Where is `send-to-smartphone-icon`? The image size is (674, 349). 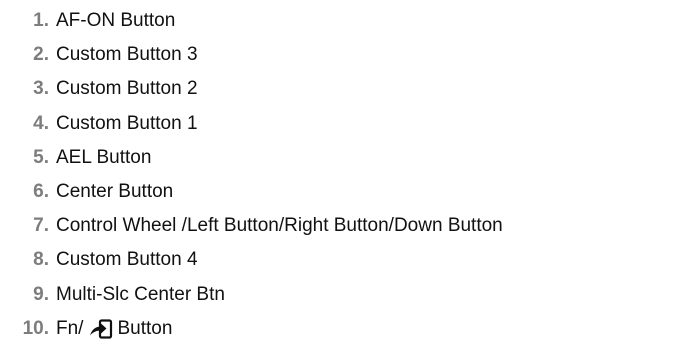 send-to-smartphone-icon is located at coordinates (101, 329).